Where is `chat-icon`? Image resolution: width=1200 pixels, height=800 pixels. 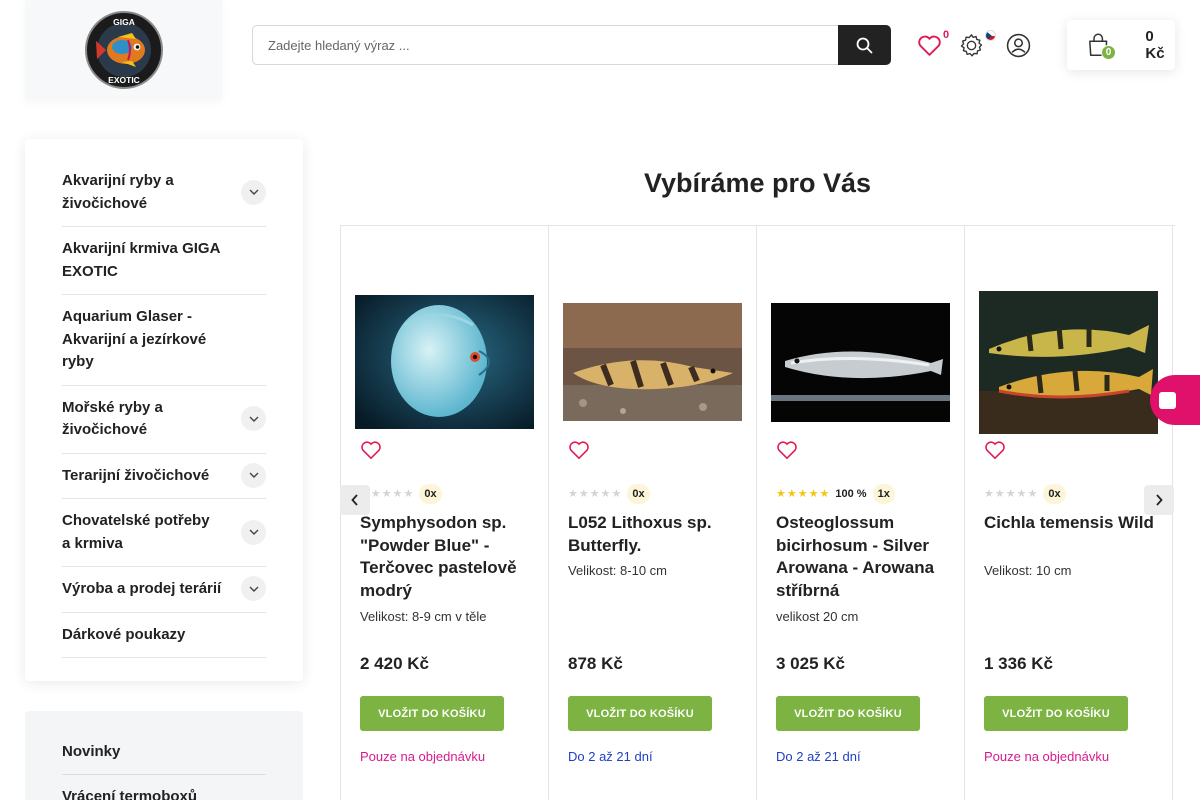 chat-icon is located at coordinates (1167, 400).